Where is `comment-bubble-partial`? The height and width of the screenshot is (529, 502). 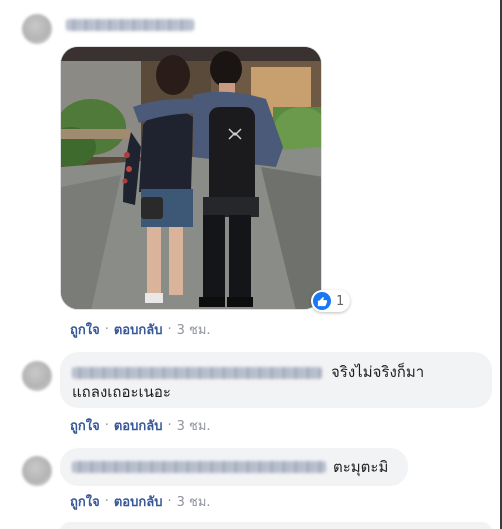 comment-bubble-partial is located at coordinates (276, 525).